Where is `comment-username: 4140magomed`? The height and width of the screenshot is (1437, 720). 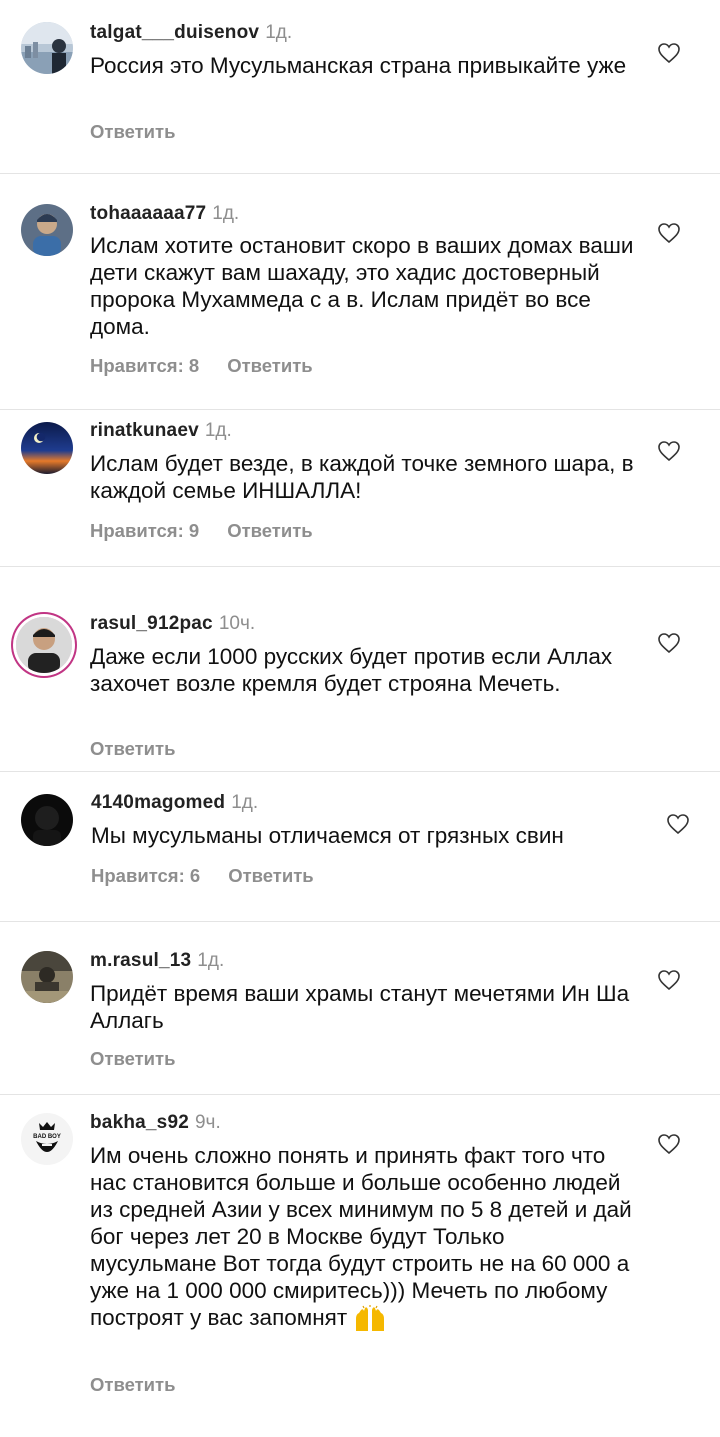
comment-username: 4140magomed is located at coordinates (158, 802).